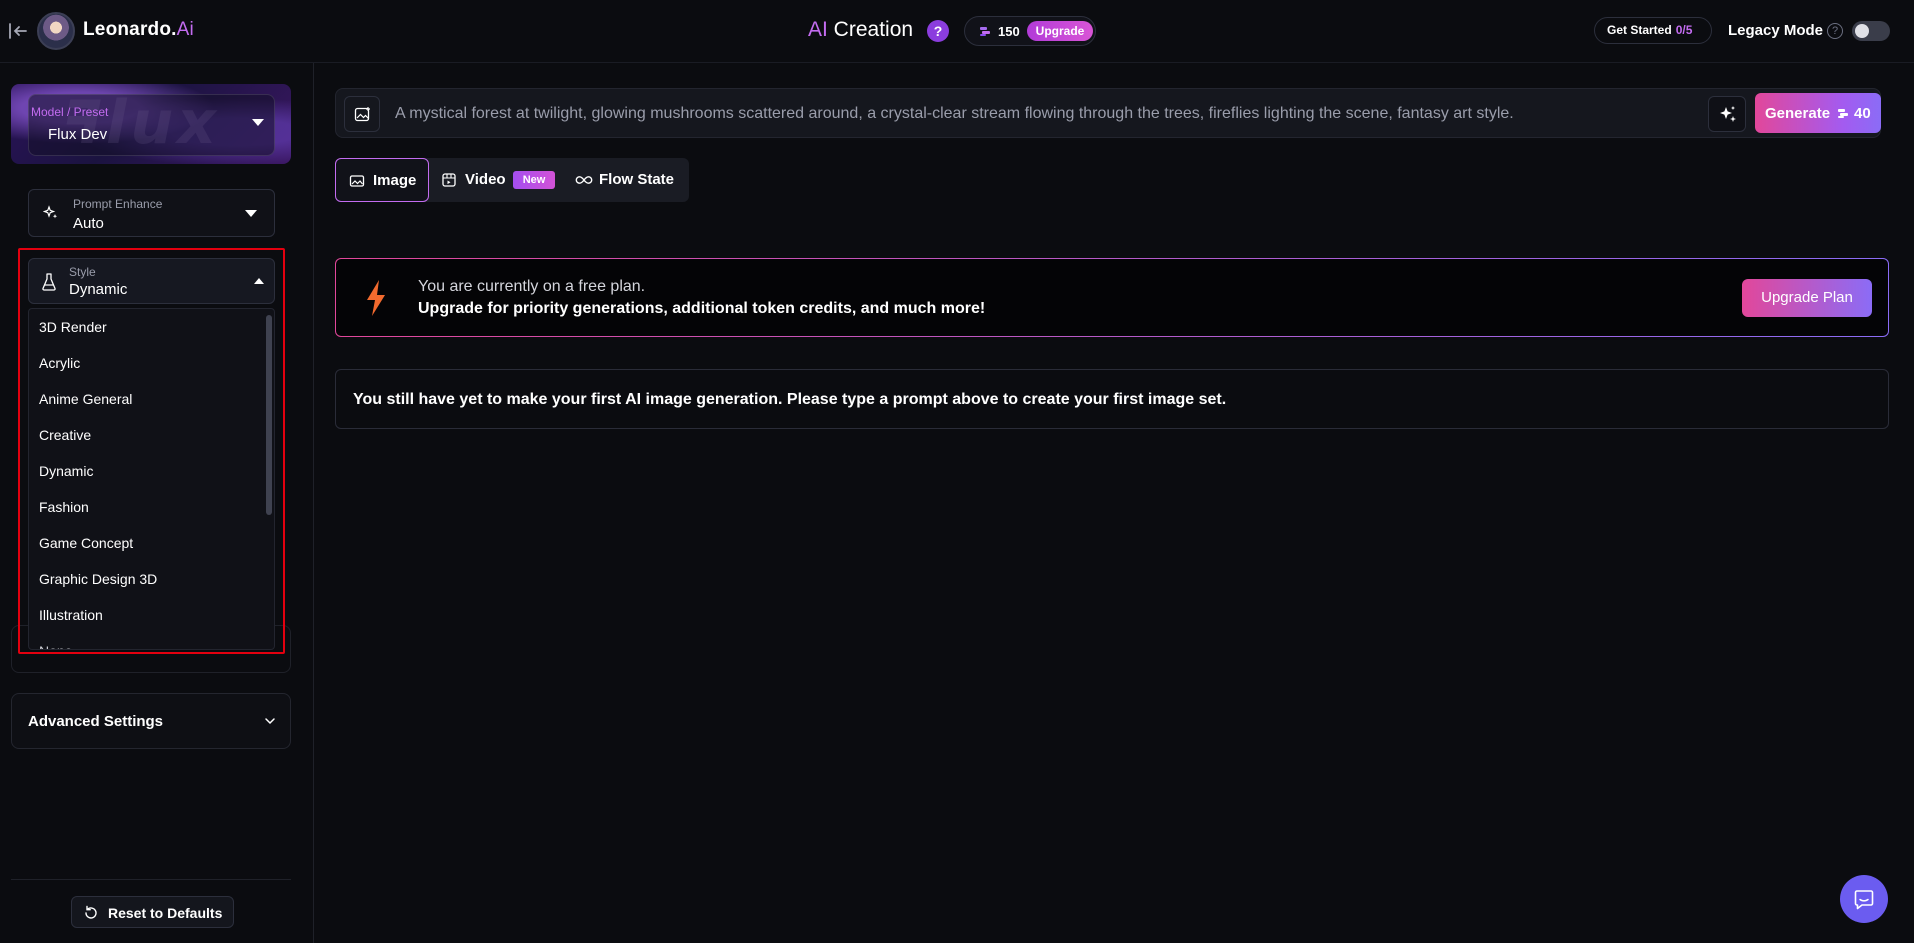 The height and width of the screenshot is (943, 1914). Describe the element at coordinates (1862, 113) in the screenshot. I see `generate-cost: 40` at that location.